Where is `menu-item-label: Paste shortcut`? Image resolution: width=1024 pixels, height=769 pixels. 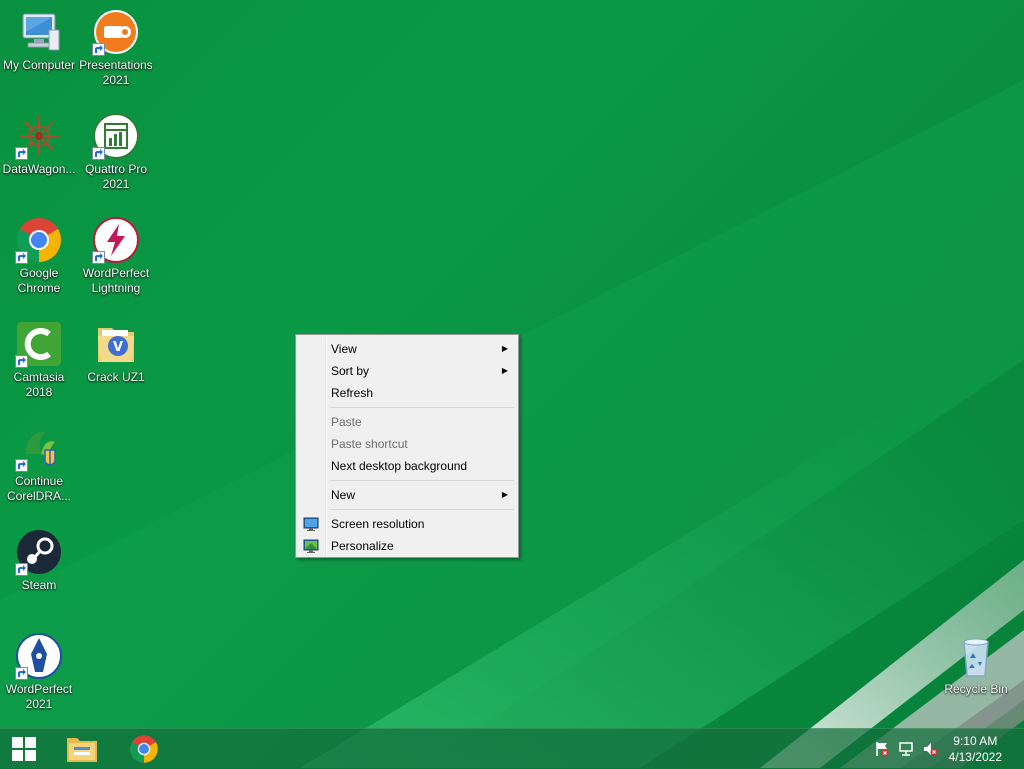
menu-item-label: Paste shortcut is located at coordinates (369, 444).